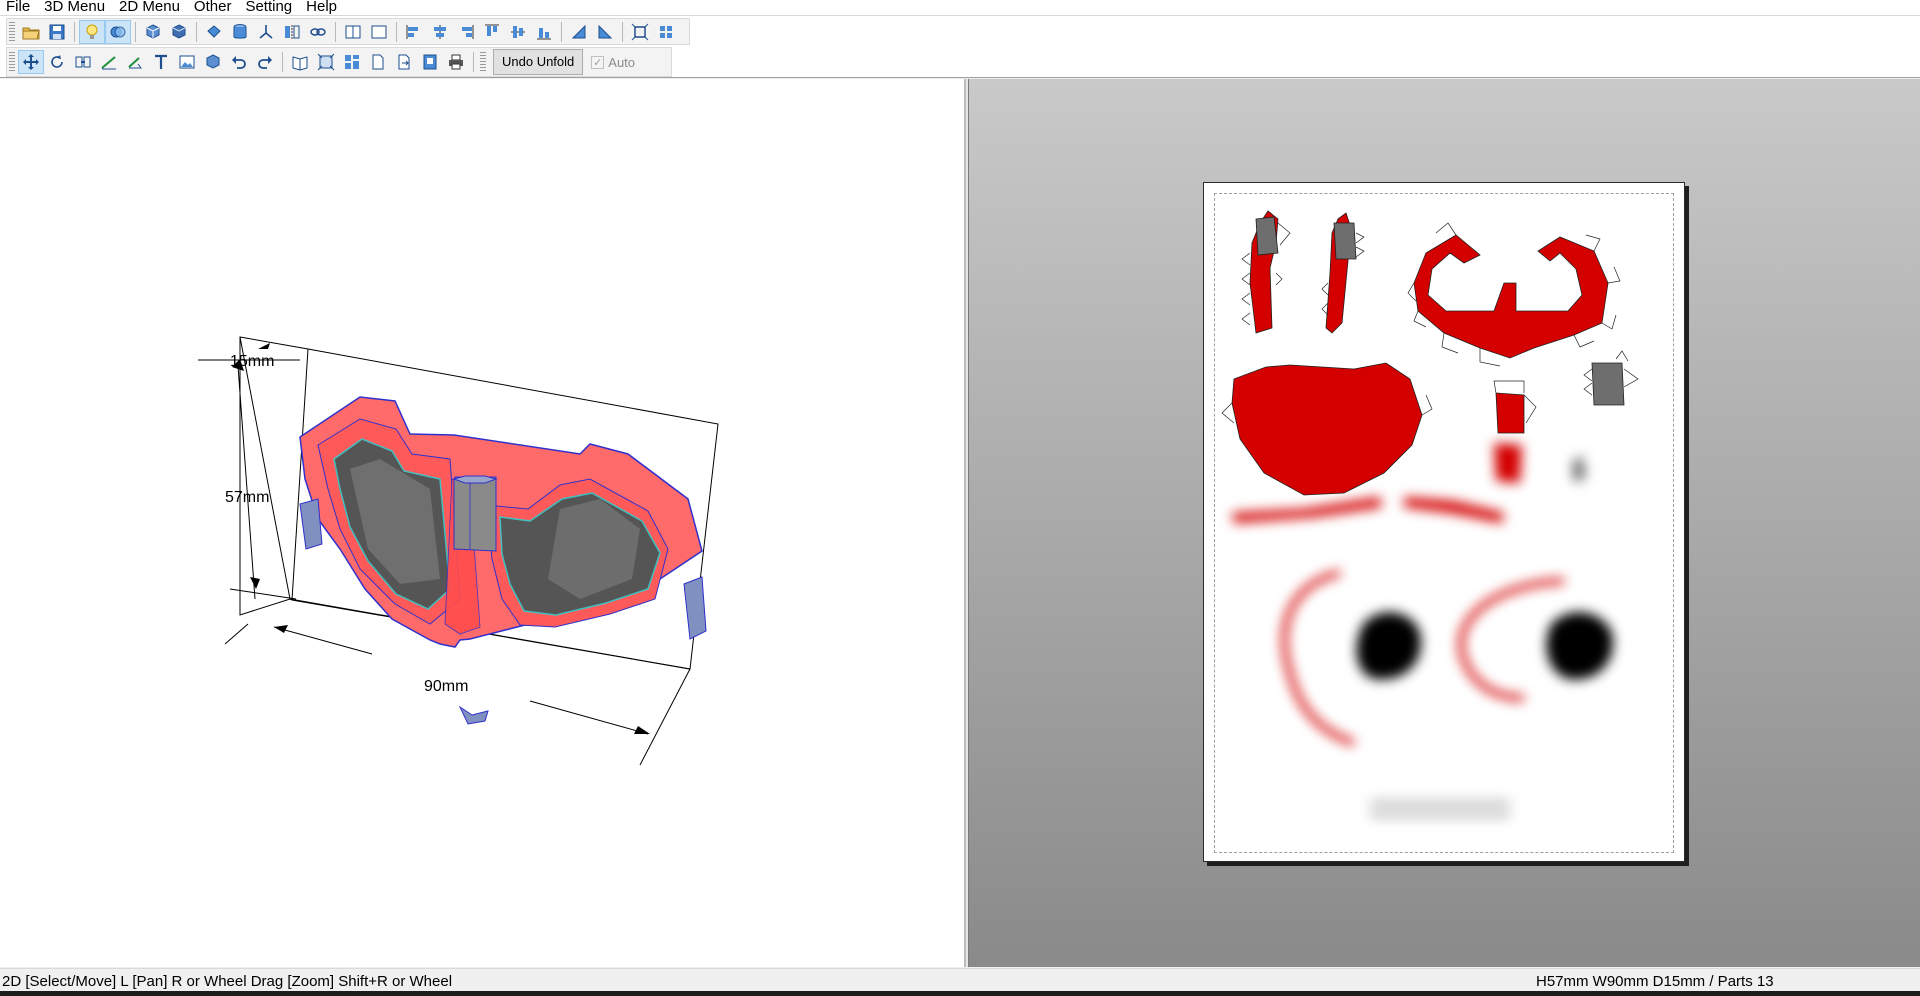  What do you see at coordinates (960, 47) in the screenshot?
I see `toolbar-area: Undo Unfold ✓ Auto` at bounding box center [960, 47].